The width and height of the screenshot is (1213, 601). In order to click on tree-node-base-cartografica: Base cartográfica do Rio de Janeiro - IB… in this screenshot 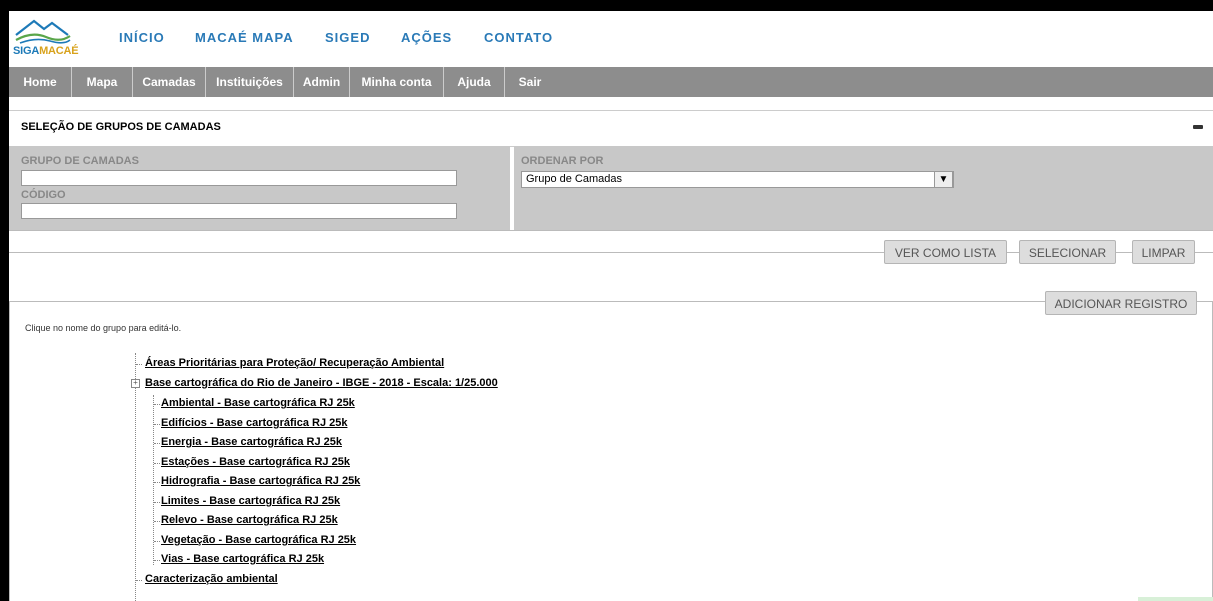, I will do `click(321, 383)`.